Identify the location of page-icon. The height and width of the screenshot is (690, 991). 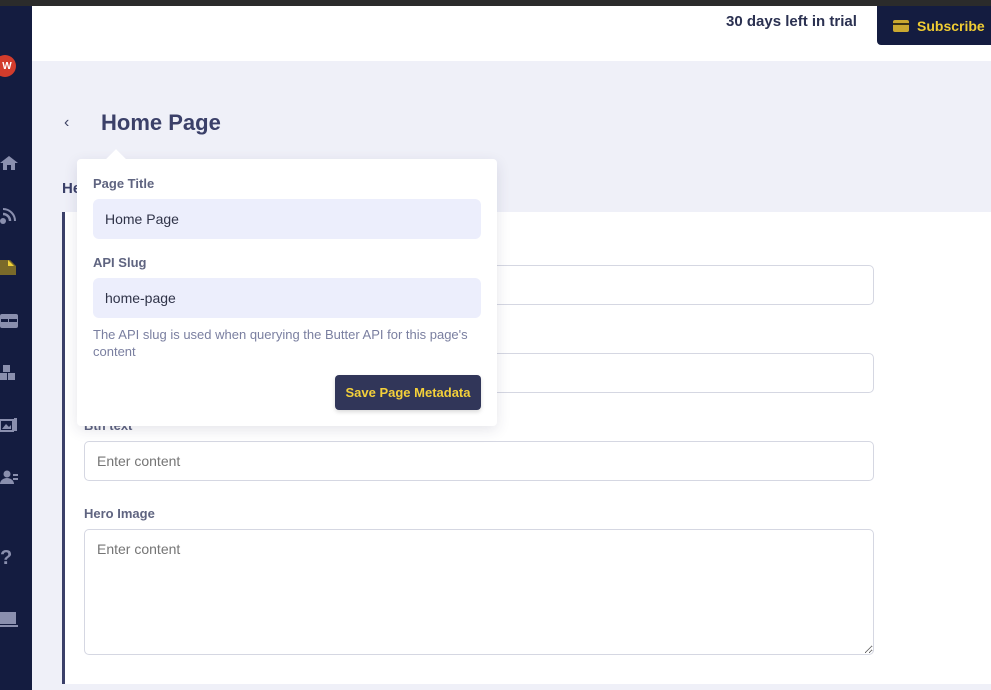
(9, 267).